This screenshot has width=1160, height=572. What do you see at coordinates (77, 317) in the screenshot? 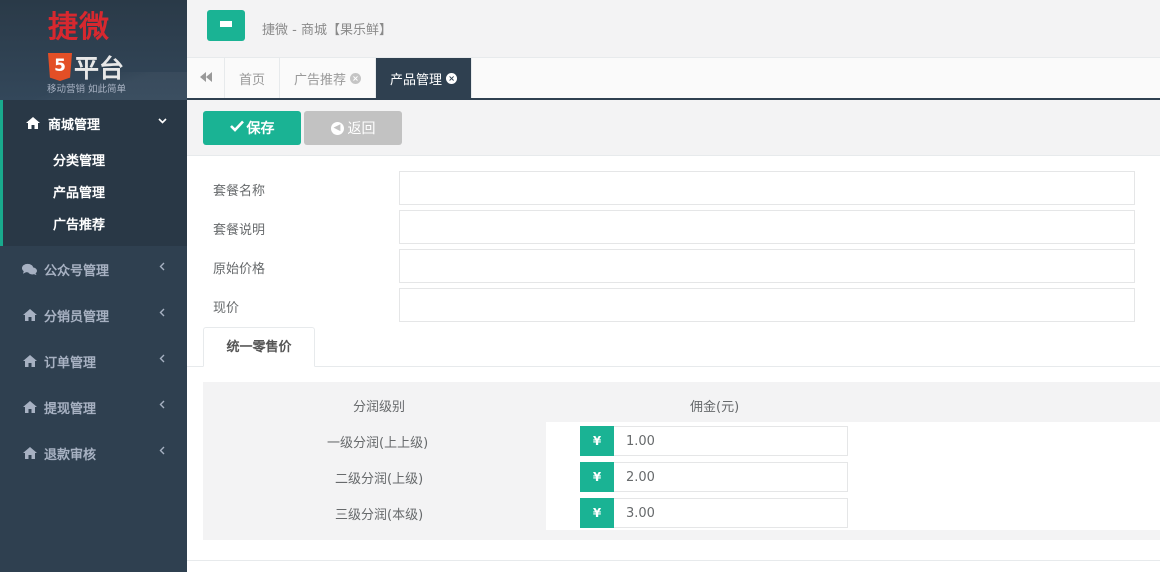
I see `sidebar-item-label: 分销员管理` at bounding box center [77, 317].